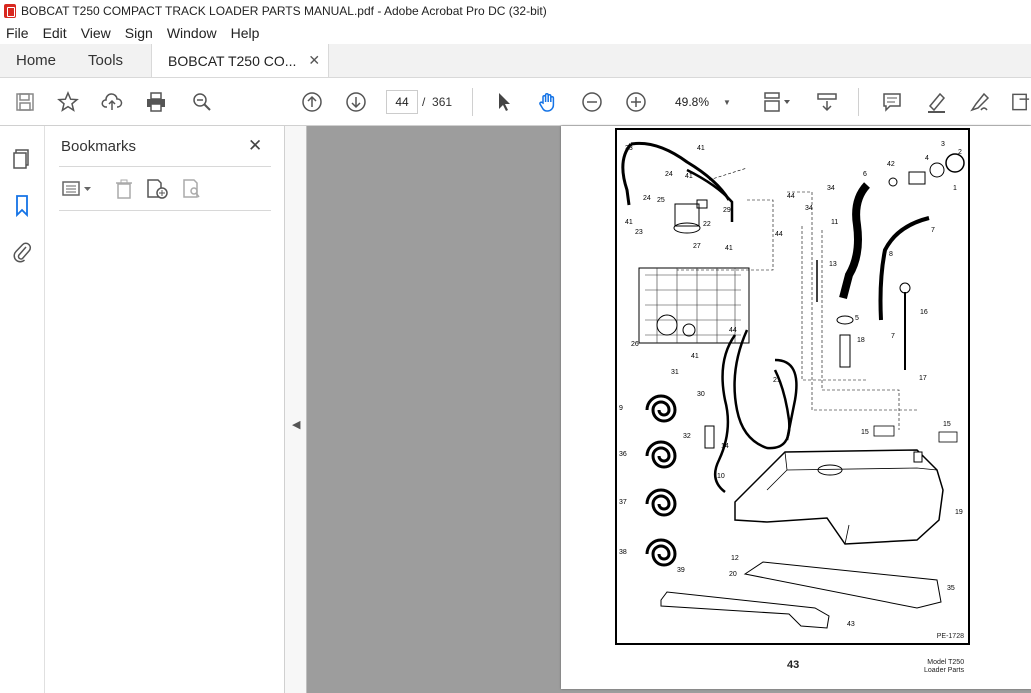 The height and width of the screenshot is (693, 1031). Describe the element at coordinates (402, 102) in the screenshot. I see `page-number-input: 44` at that location.